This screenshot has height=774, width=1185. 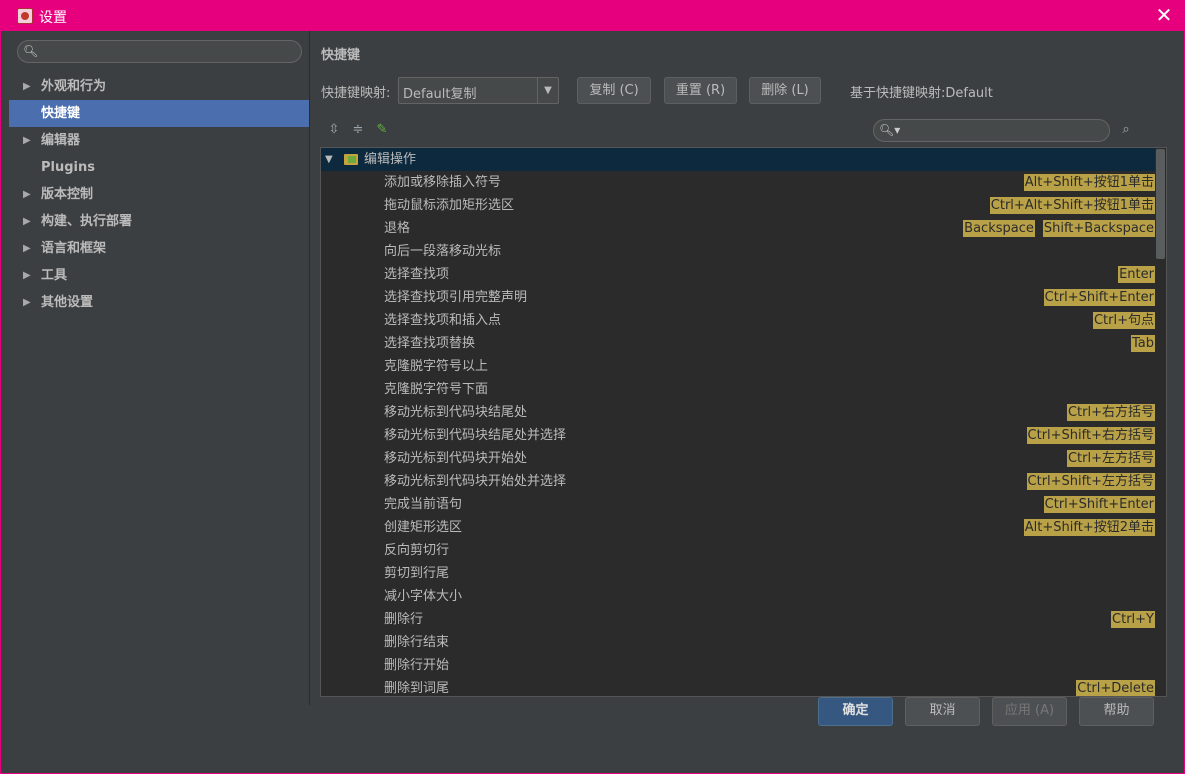 I want to click on sidebar-item: Plugins, so click(x=159, y=167).